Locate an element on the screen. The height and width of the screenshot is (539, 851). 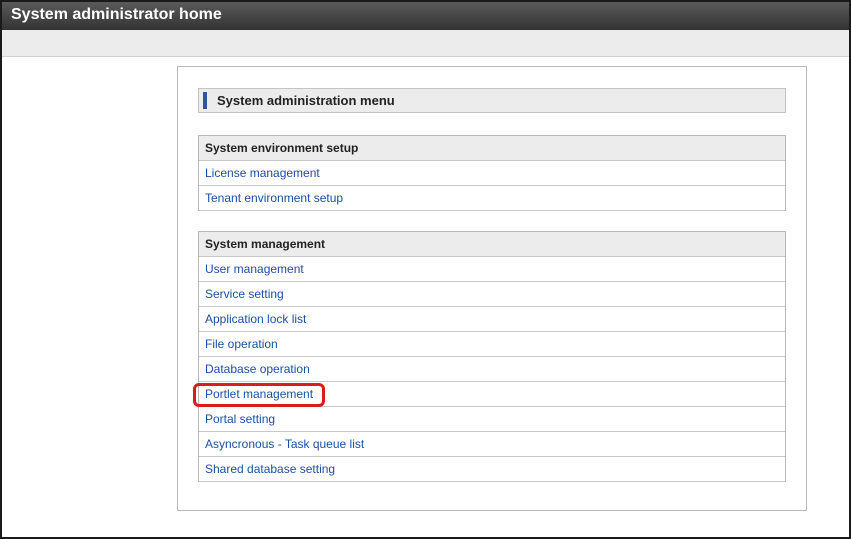
list-item: Shared database setting is located at coordinates (492, 469).